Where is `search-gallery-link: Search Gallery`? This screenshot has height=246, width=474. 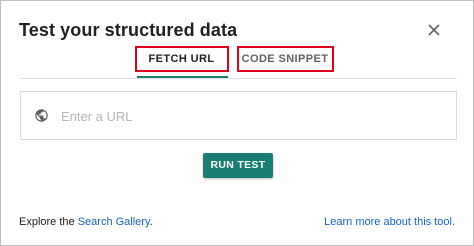
search-gallery-link: Search Gallery is located at coordinates (114, 222).